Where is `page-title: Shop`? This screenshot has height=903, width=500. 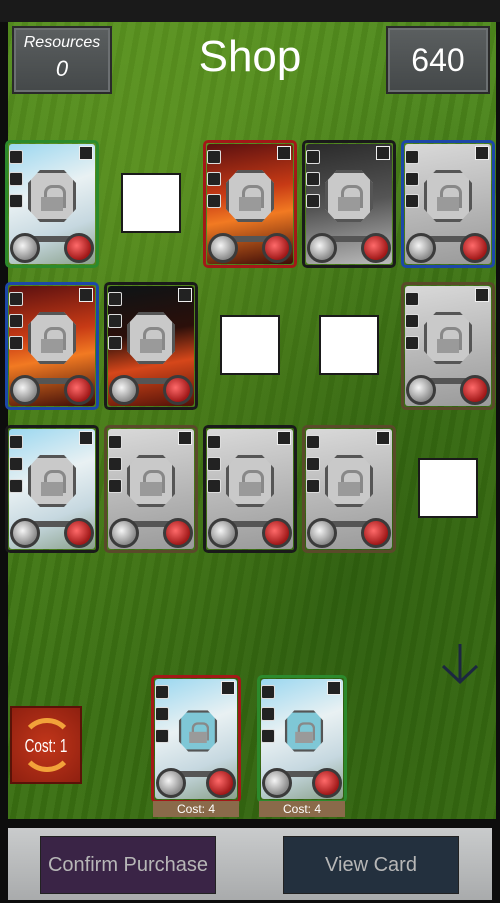
page-title: Shop is located at coordinates (250, 56).